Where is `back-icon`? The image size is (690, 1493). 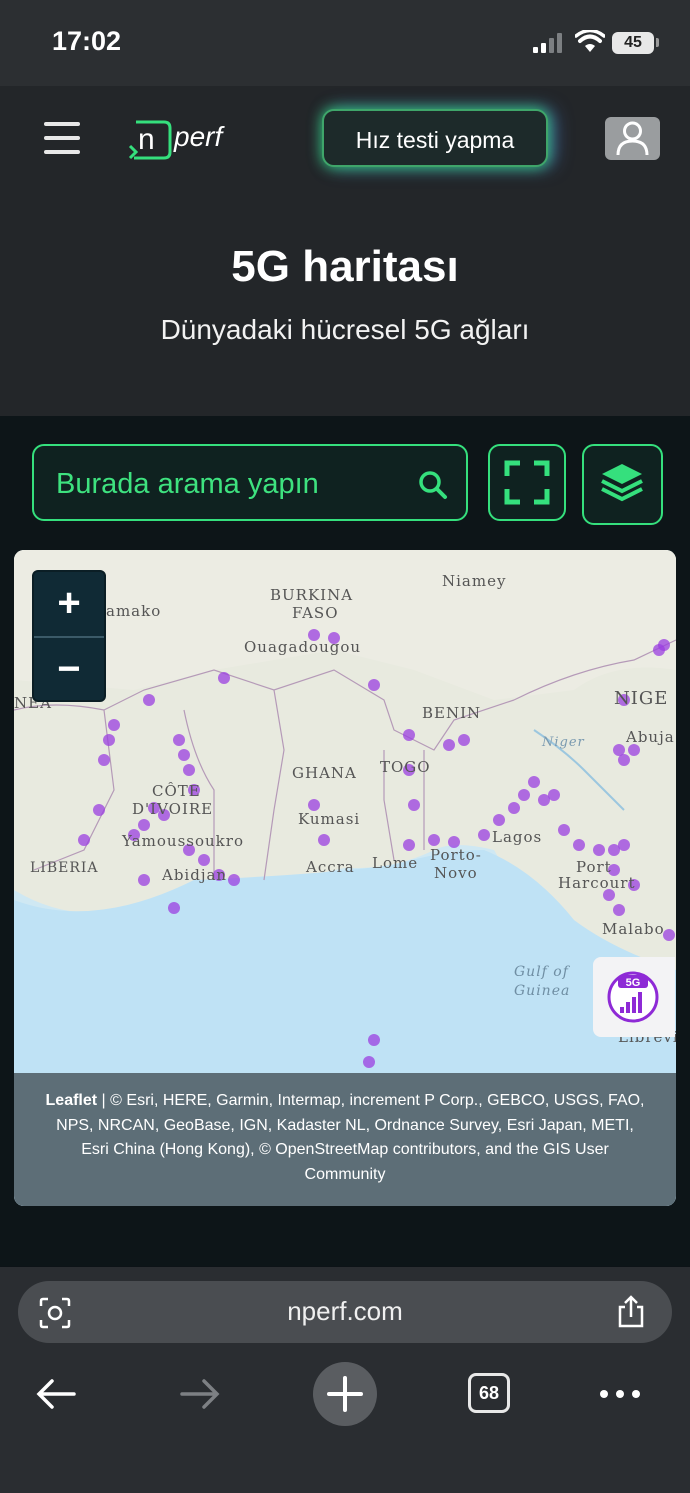 back-icon is located at coordinates (56, 1394).